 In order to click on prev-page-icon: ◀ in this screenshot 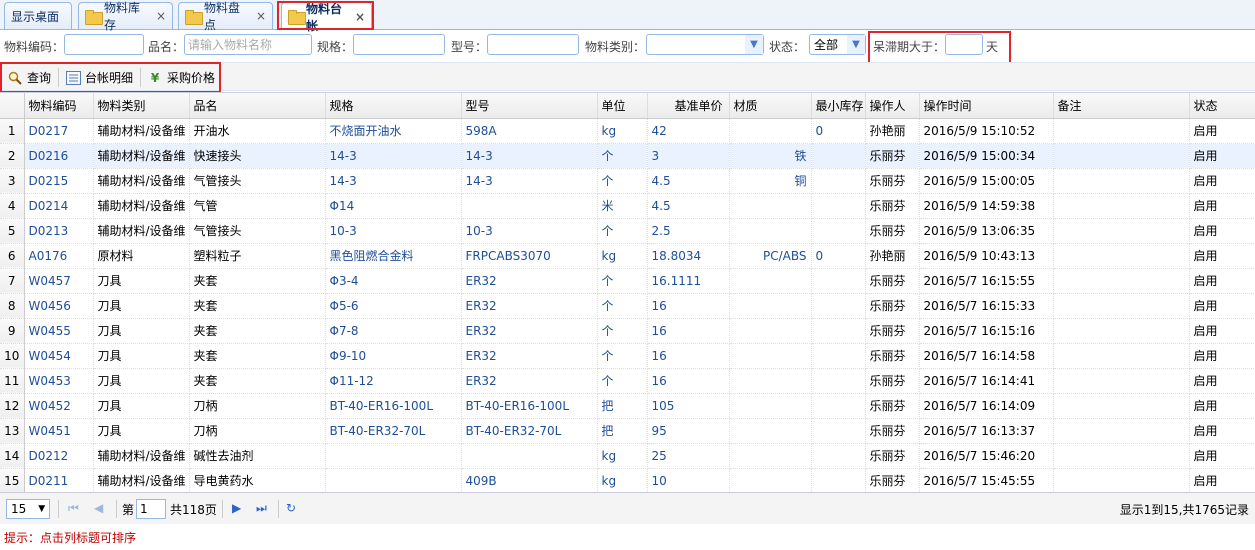, I will do `click(98, 508)`.